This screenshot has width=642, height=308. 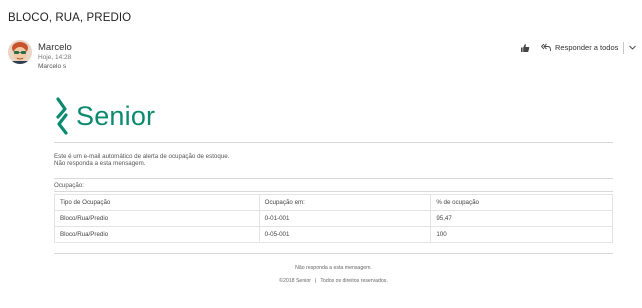 I want to click on sent-time: Hoje, 14:28, so click(x=55, y=57).